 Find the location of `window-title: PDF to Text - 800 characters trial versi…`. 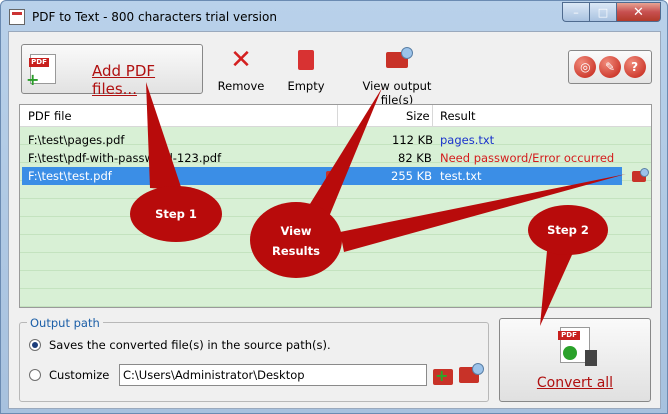

window-title: PDF to Text - 800 characters trial versi… is located at coordinates (154, 17).